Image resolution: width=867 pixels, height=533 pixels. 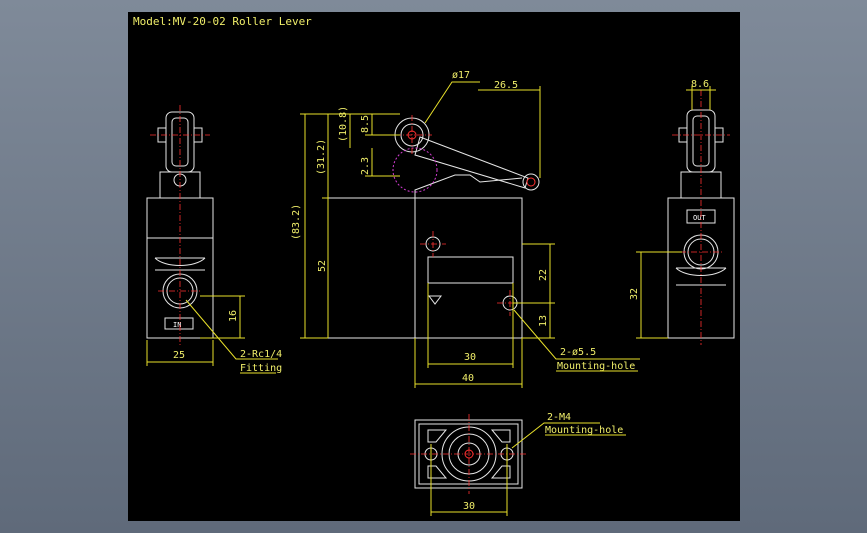 What do you see at coordinates (700, 84) in the screenshot?
I see `dim-8-6: 8.6` at bounding box center [700, 84].